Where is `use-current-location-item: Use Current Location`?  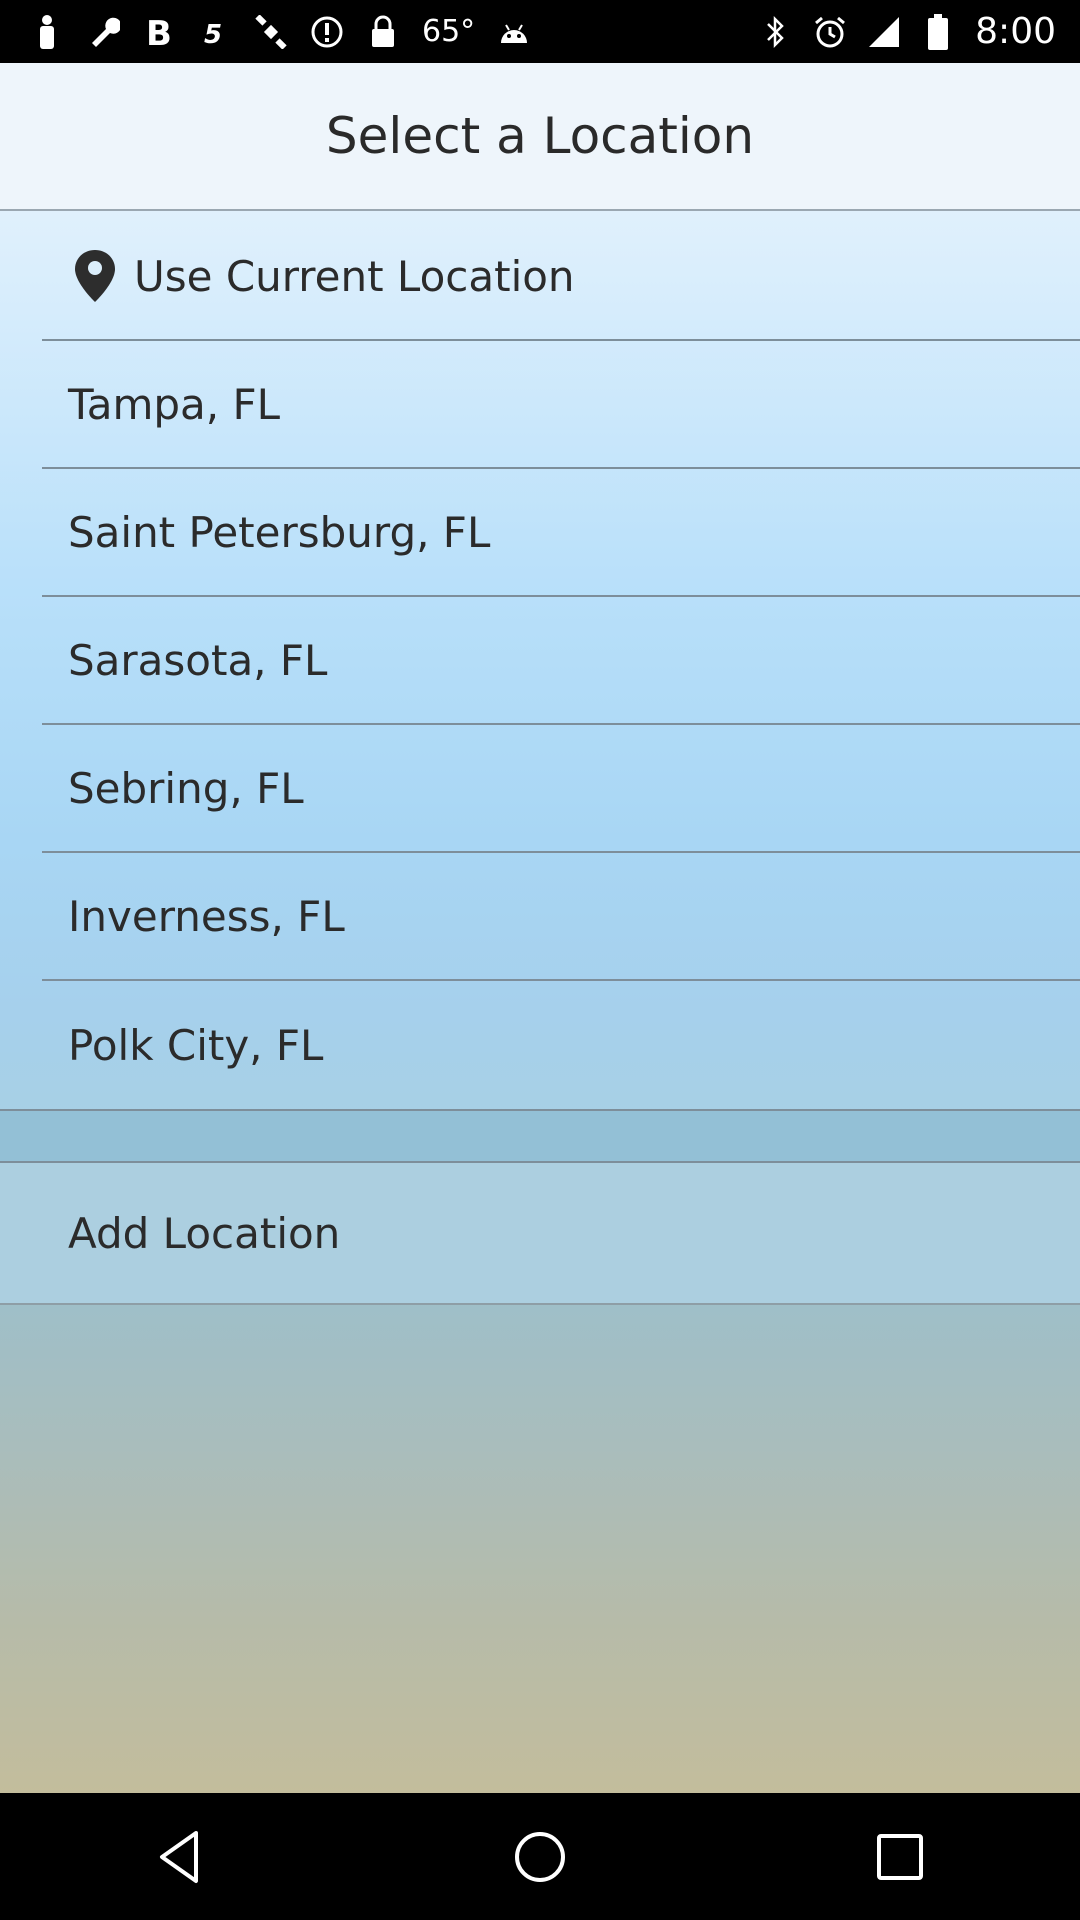
use-current-location-item: Use Current Location is located at coordinates (561, 277).